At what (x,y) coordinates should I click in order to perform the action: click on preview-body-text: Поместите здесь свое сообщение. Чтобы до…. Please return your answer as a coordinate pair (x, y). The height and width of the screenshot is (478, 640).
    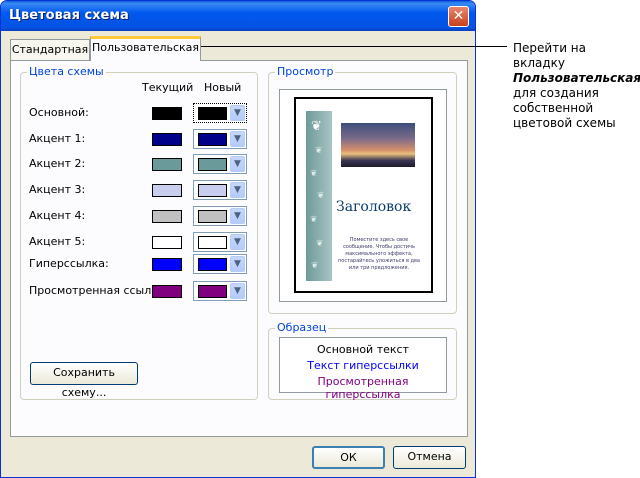
    Looking at the image, I should click on (379, 254).